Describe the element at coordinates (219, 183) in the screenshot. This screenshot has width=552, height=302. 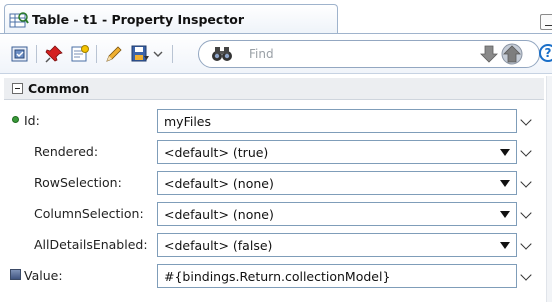
I see `rowselection-value: <default> (none)` at that location.